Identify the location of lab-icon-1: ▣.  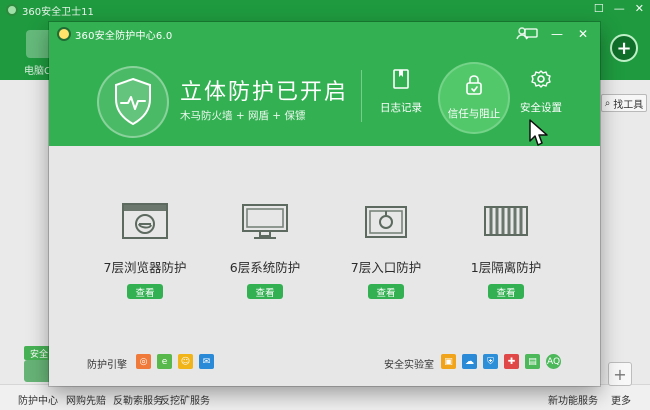
(448, 361).